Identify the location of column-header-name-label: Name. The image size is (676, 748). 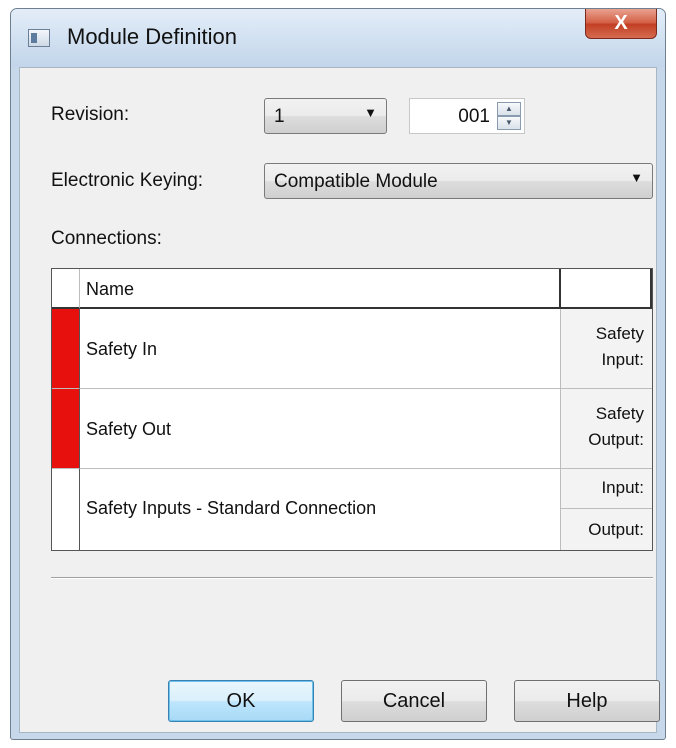
(110, 289).